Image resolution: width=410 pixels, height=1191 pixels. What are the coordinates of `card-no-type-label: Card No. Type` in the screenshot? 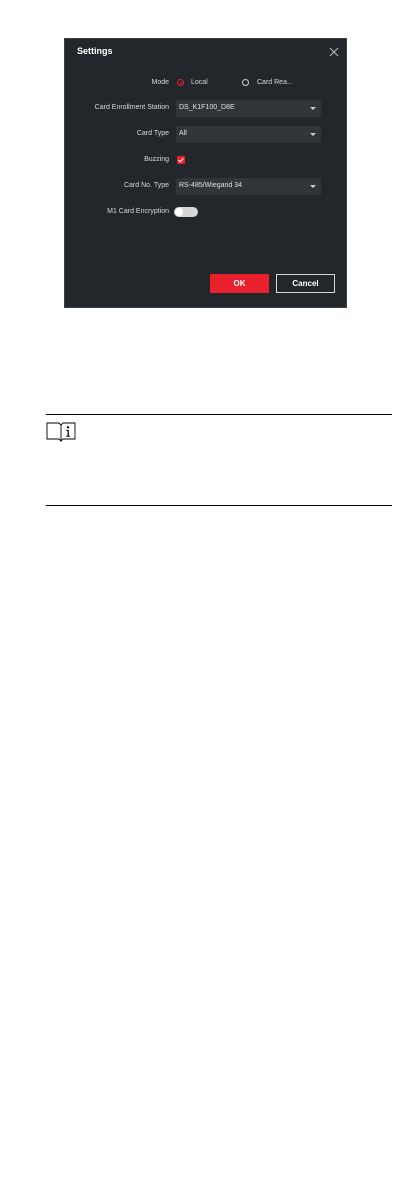 It's located at (146, 185).